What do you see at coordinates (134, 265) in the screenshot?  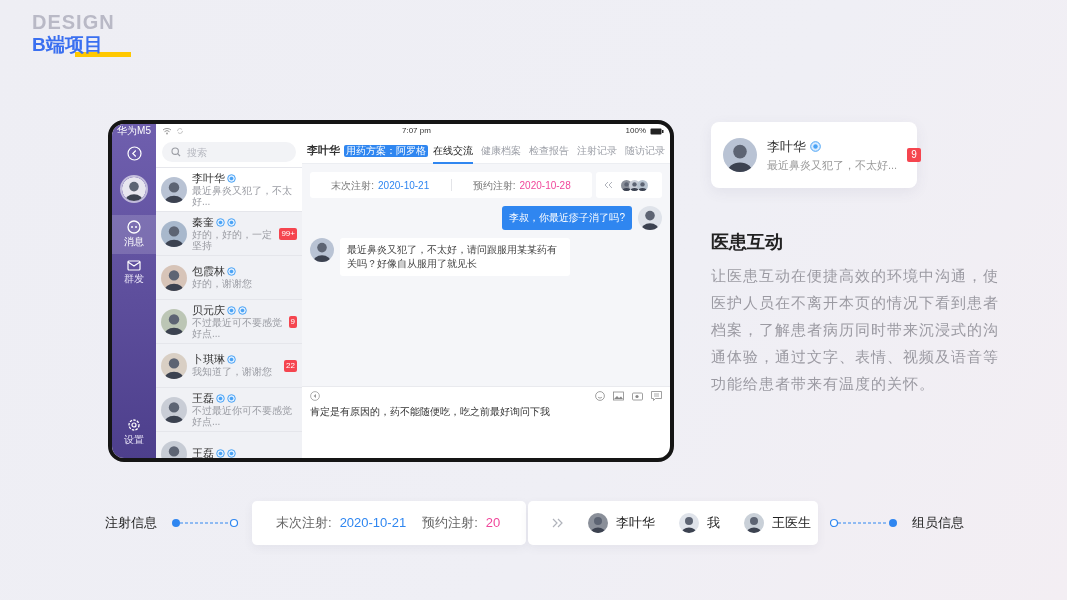 I see `envelope-icon` at bounding box center [134, 265].